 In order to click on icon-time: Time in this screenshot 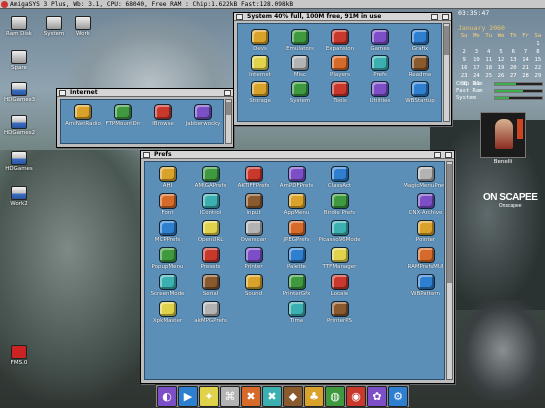, I will do `click(296, 312)`.